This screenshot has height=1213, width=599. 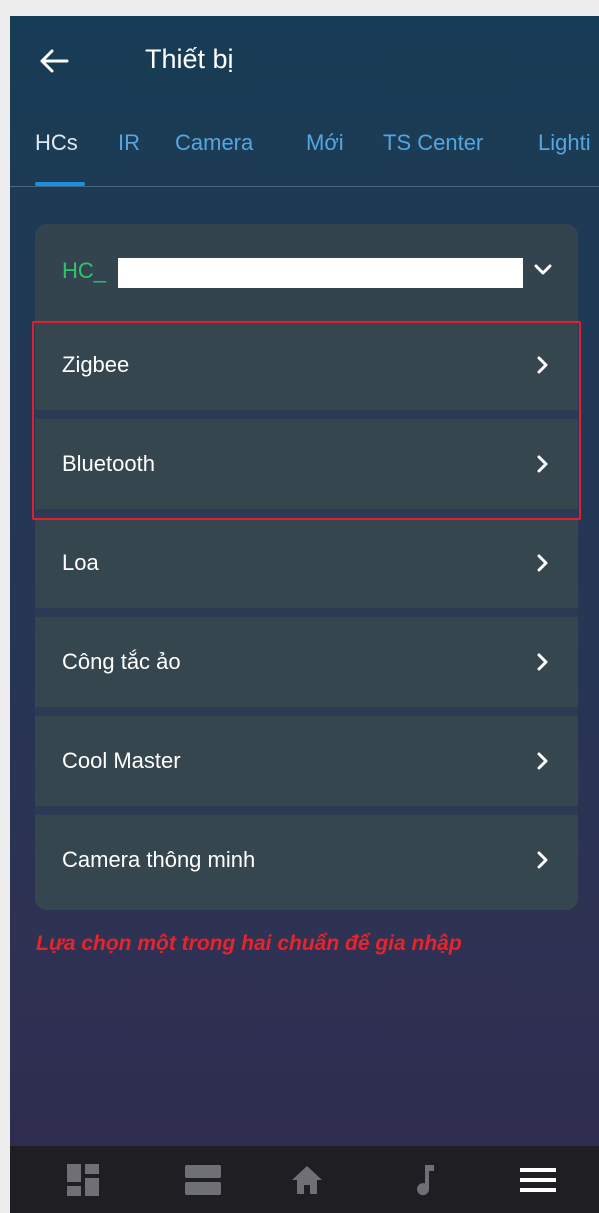 I want to click on hc-name-label: HC_, so click(x=84, y=270).